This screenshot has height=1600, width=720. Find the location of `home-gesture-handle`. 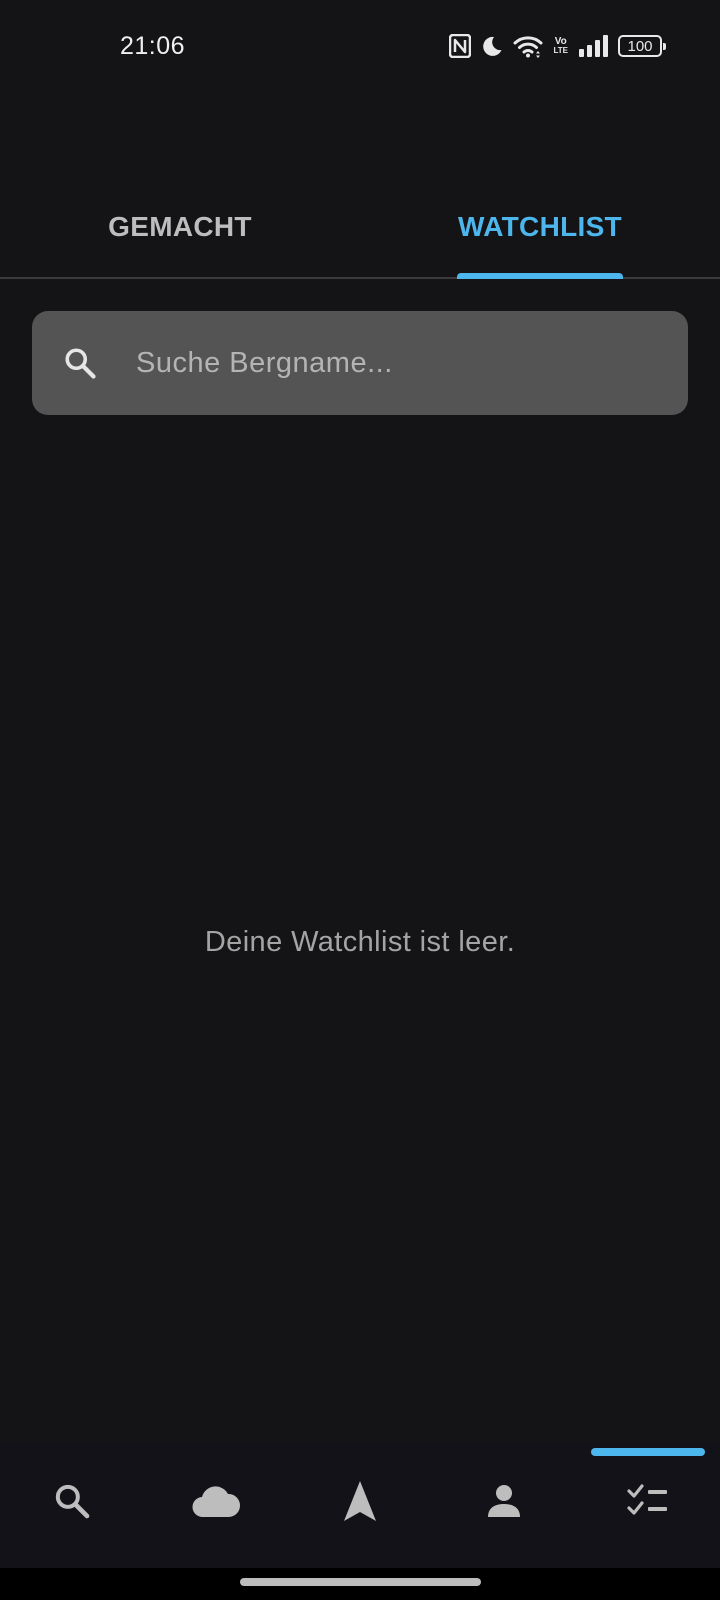

home-gesture-handle is located at coordinates (360, 1582).